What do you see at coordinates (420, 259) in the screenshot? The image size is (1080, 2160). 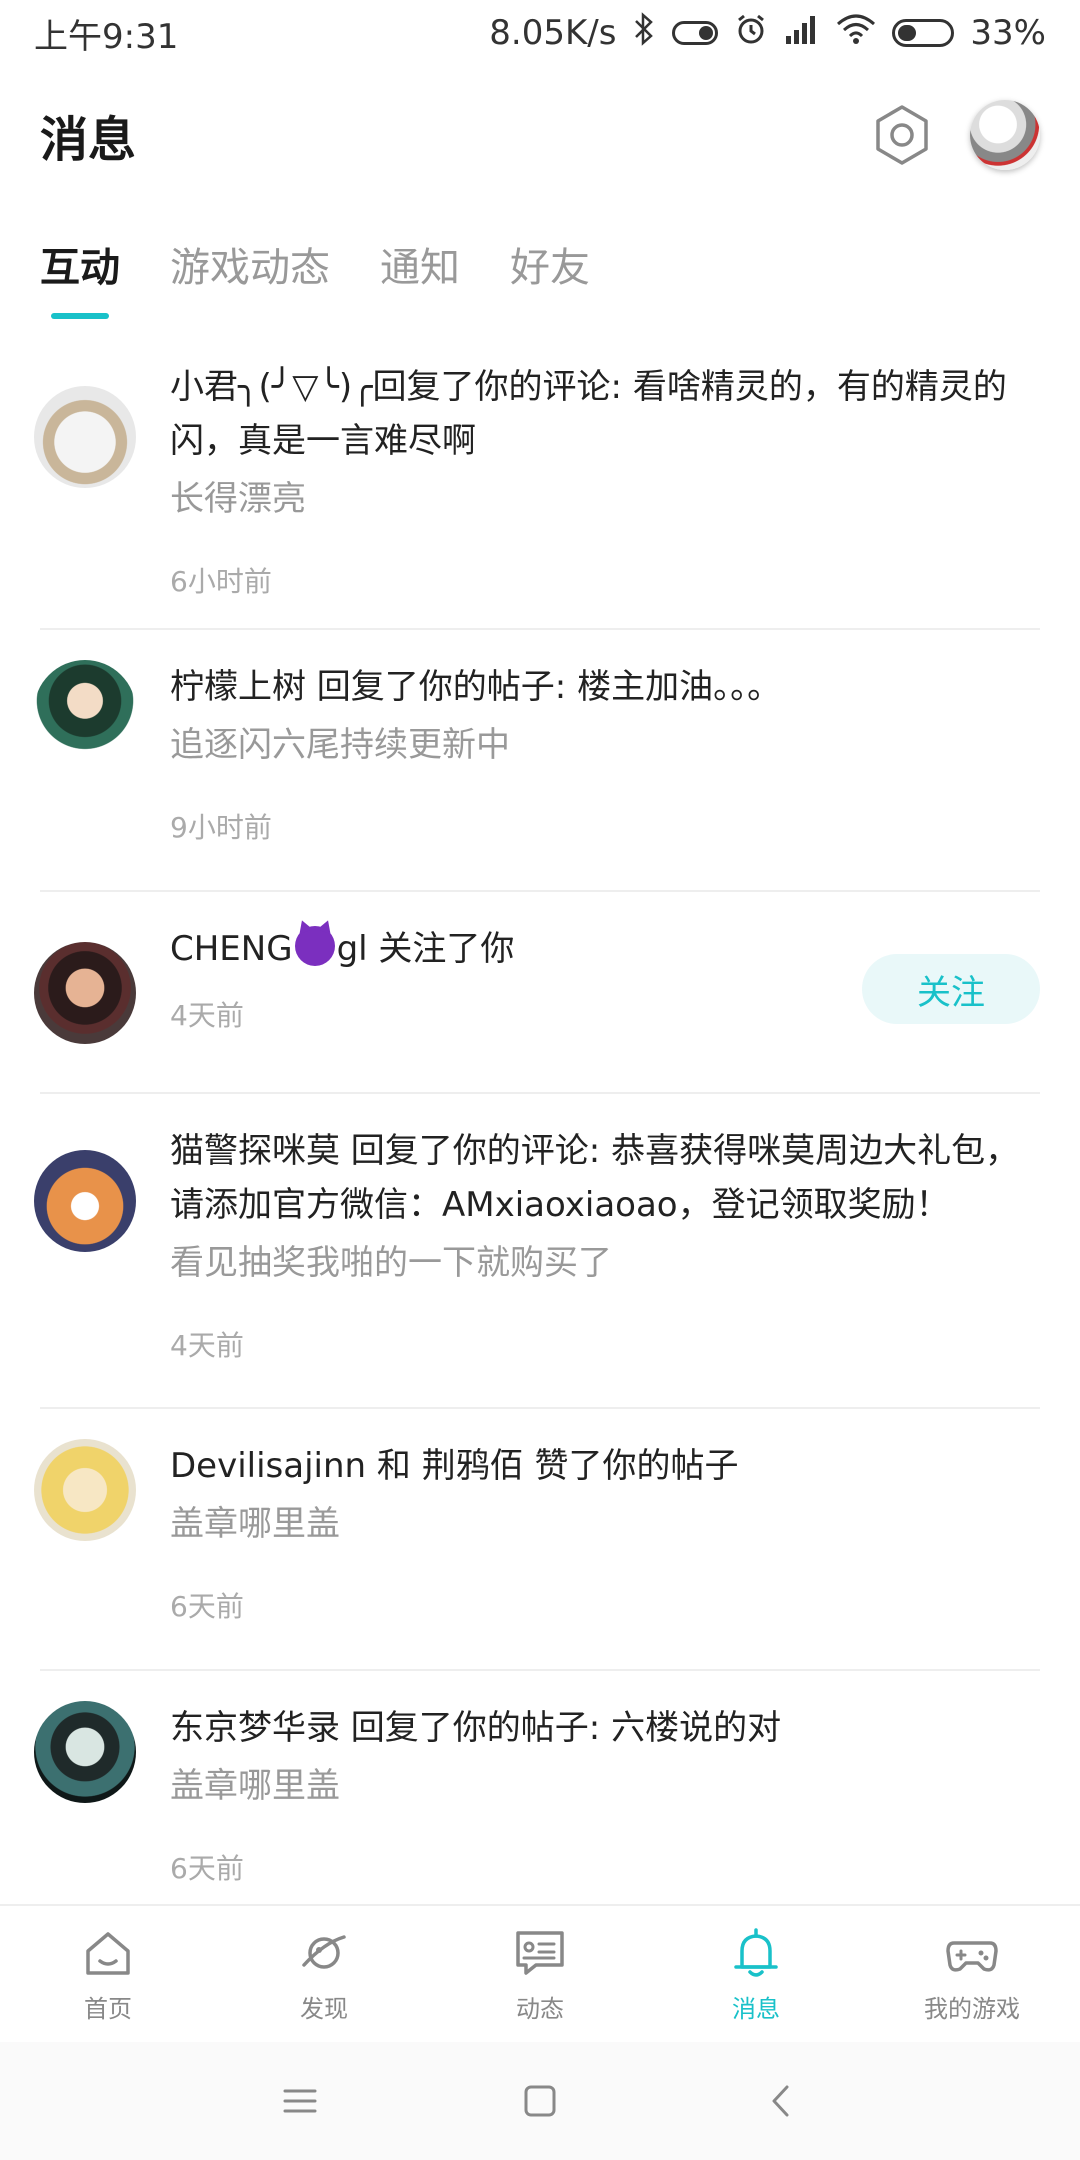 I see `tab-notifications: 通知` at bounding box center [420, 259].